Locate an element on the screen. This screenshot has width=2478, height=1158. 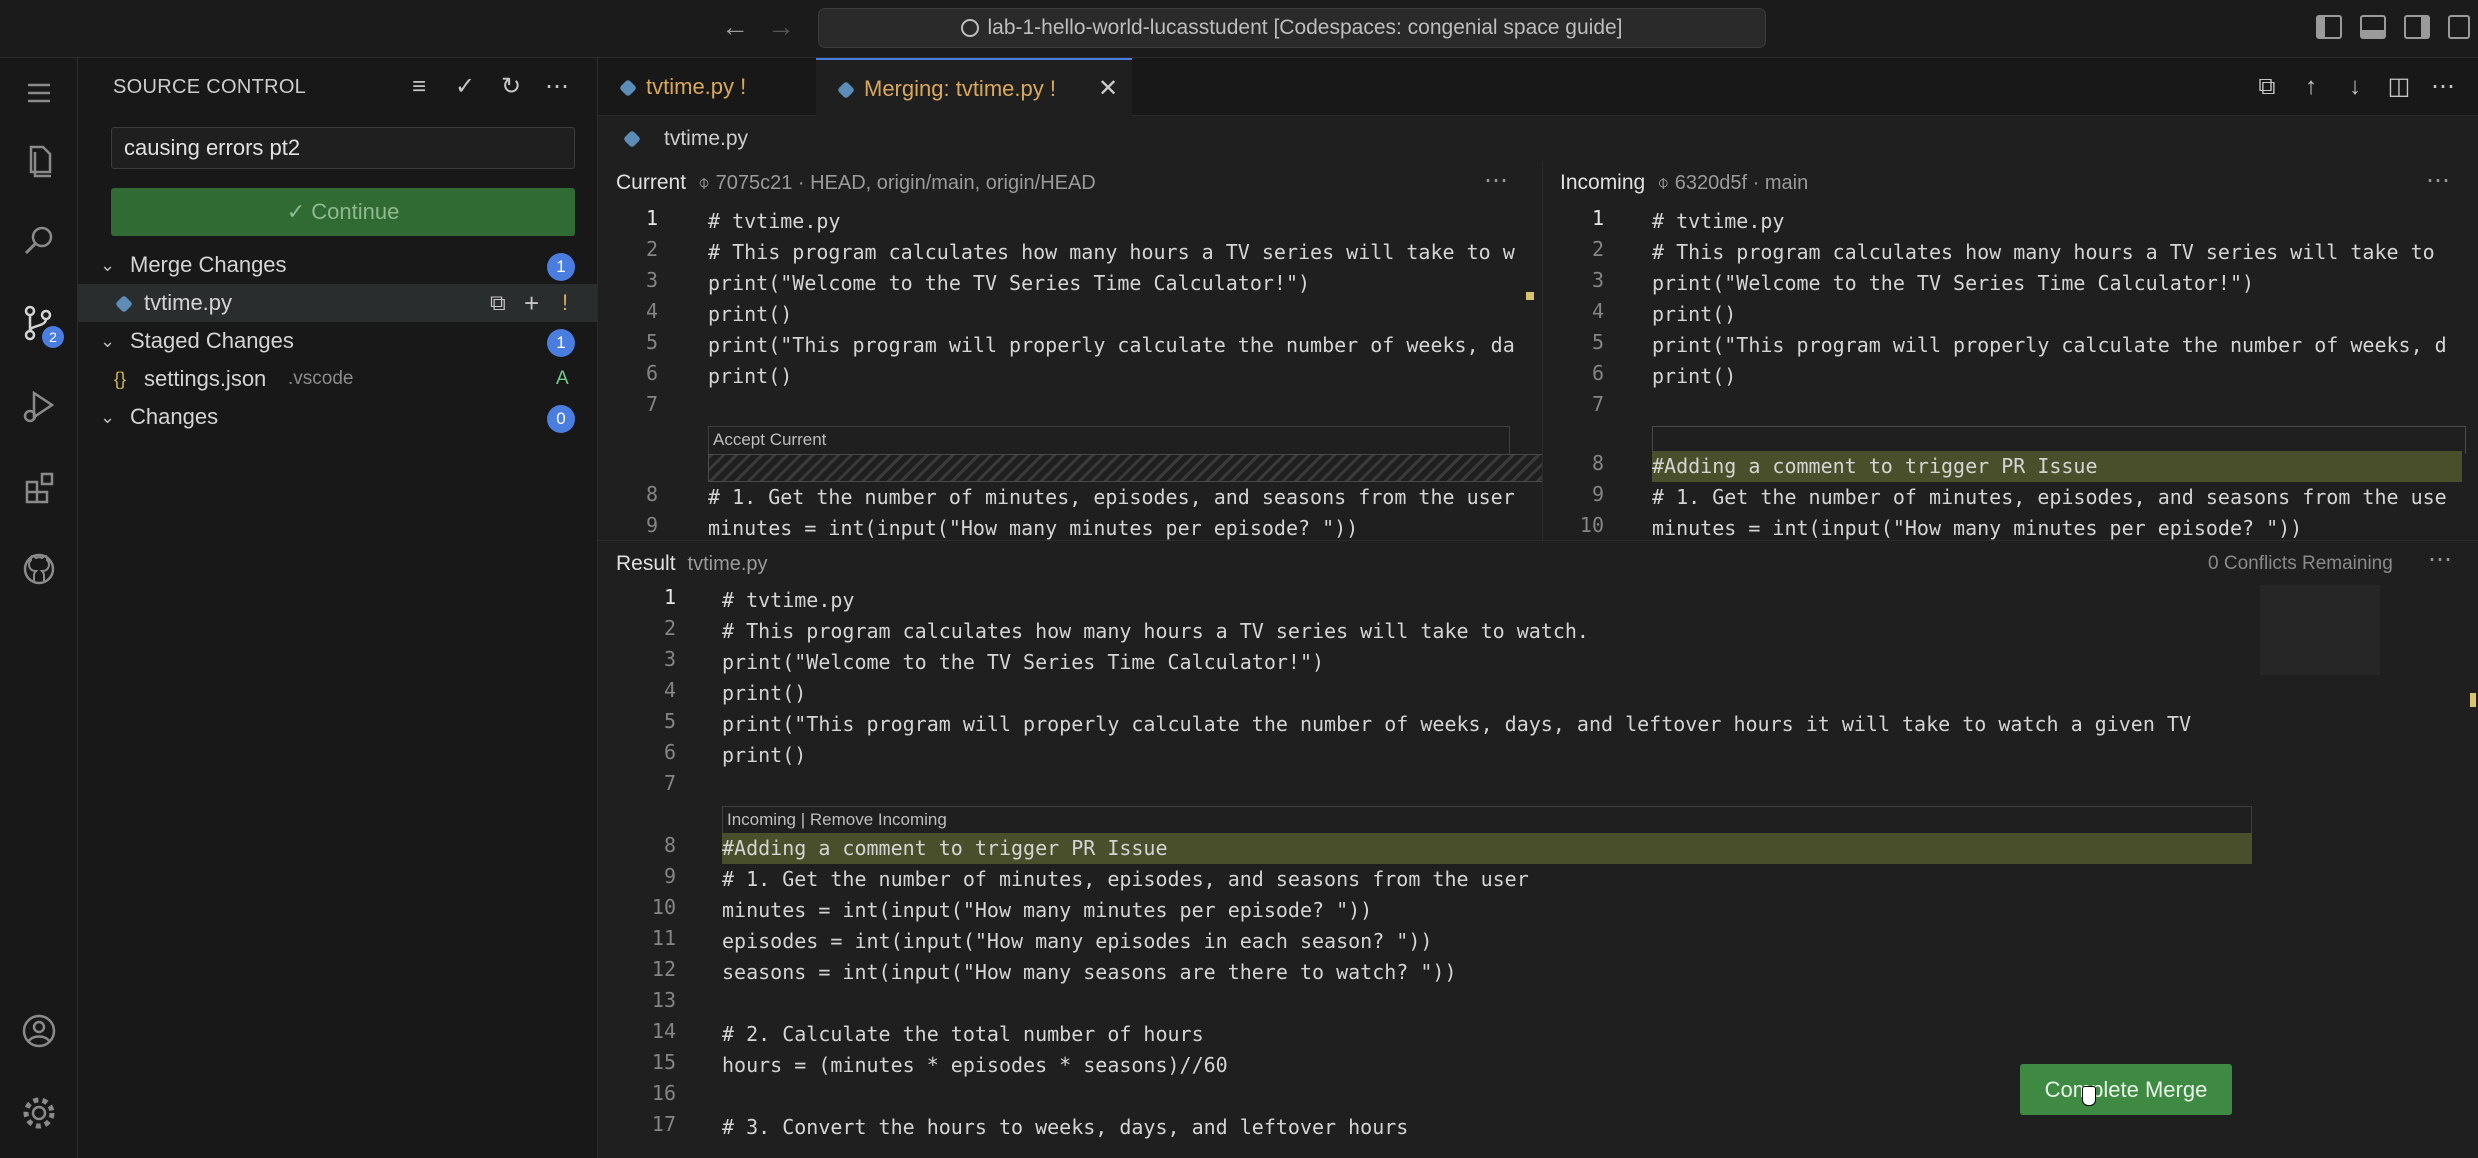
line-number: 7 is located at coordinates (1597, 404).